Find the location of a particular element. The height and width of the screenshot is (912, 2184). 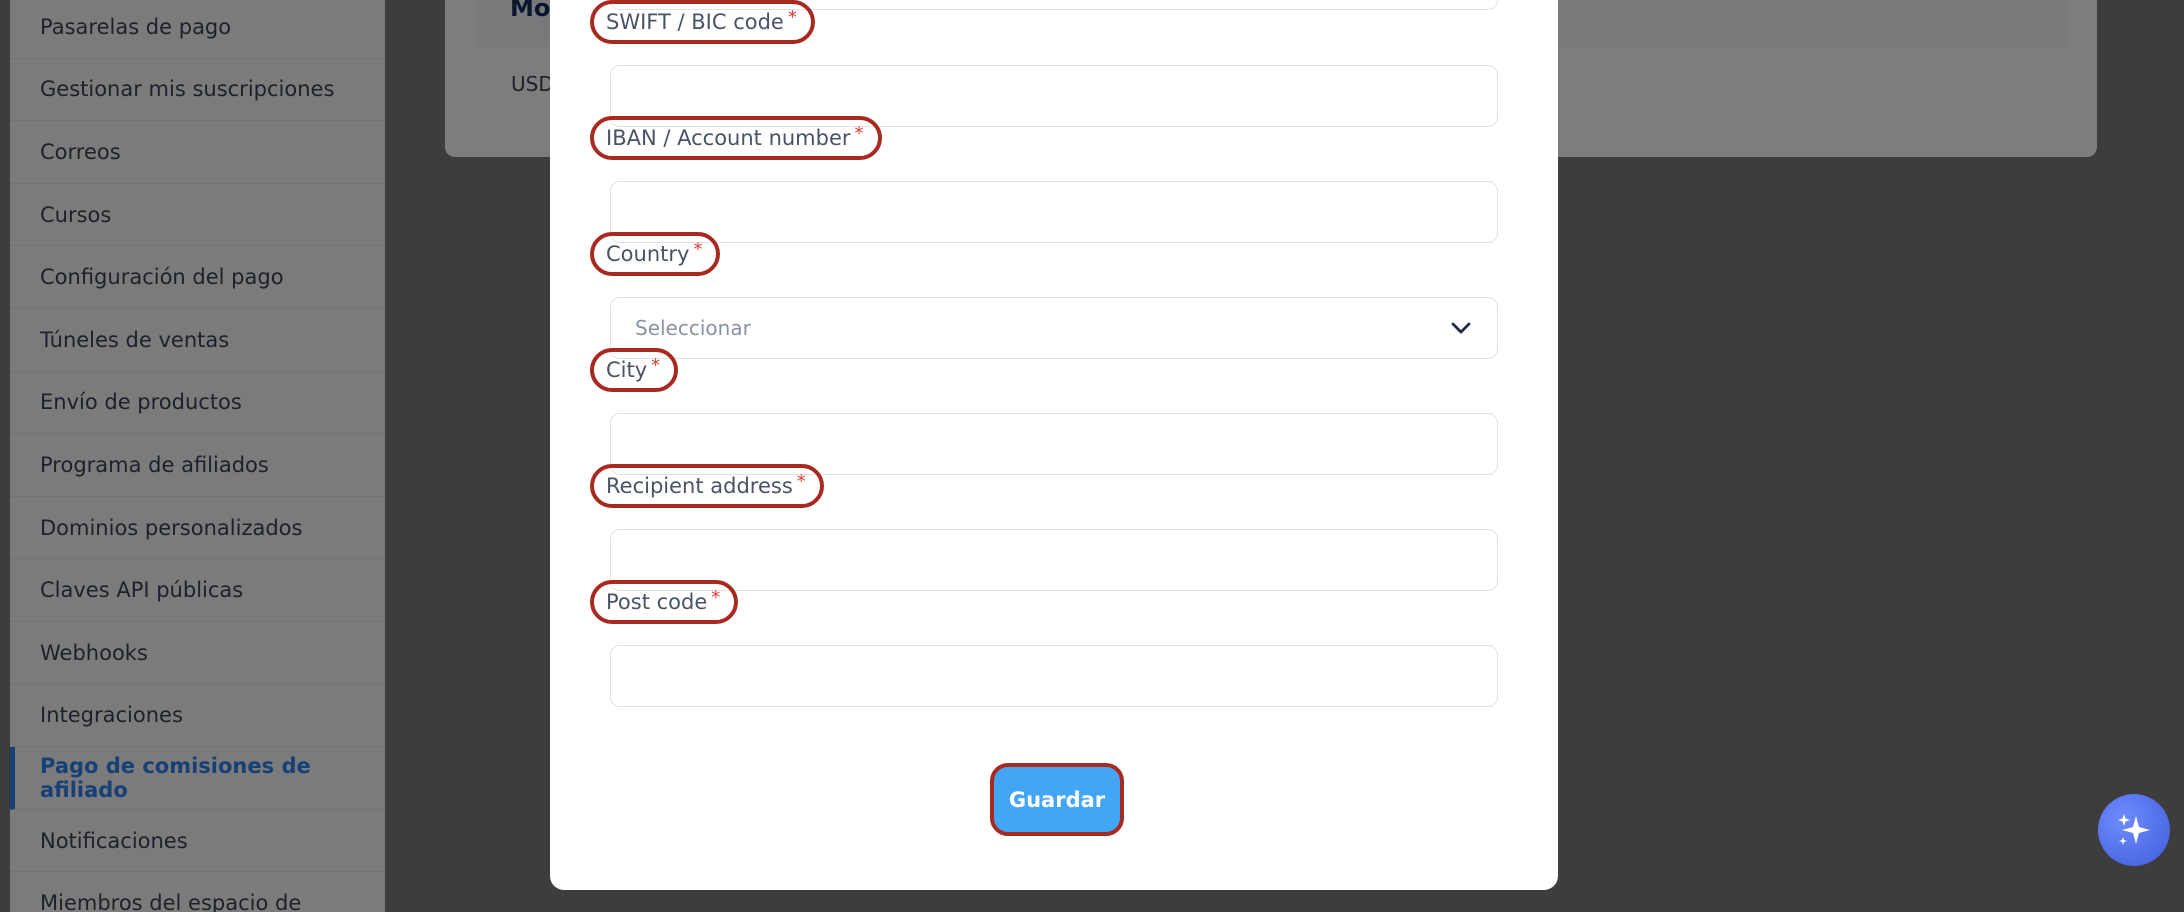

swift-label-text: SWIFT / BIC code is located at coordinates (695, 22).